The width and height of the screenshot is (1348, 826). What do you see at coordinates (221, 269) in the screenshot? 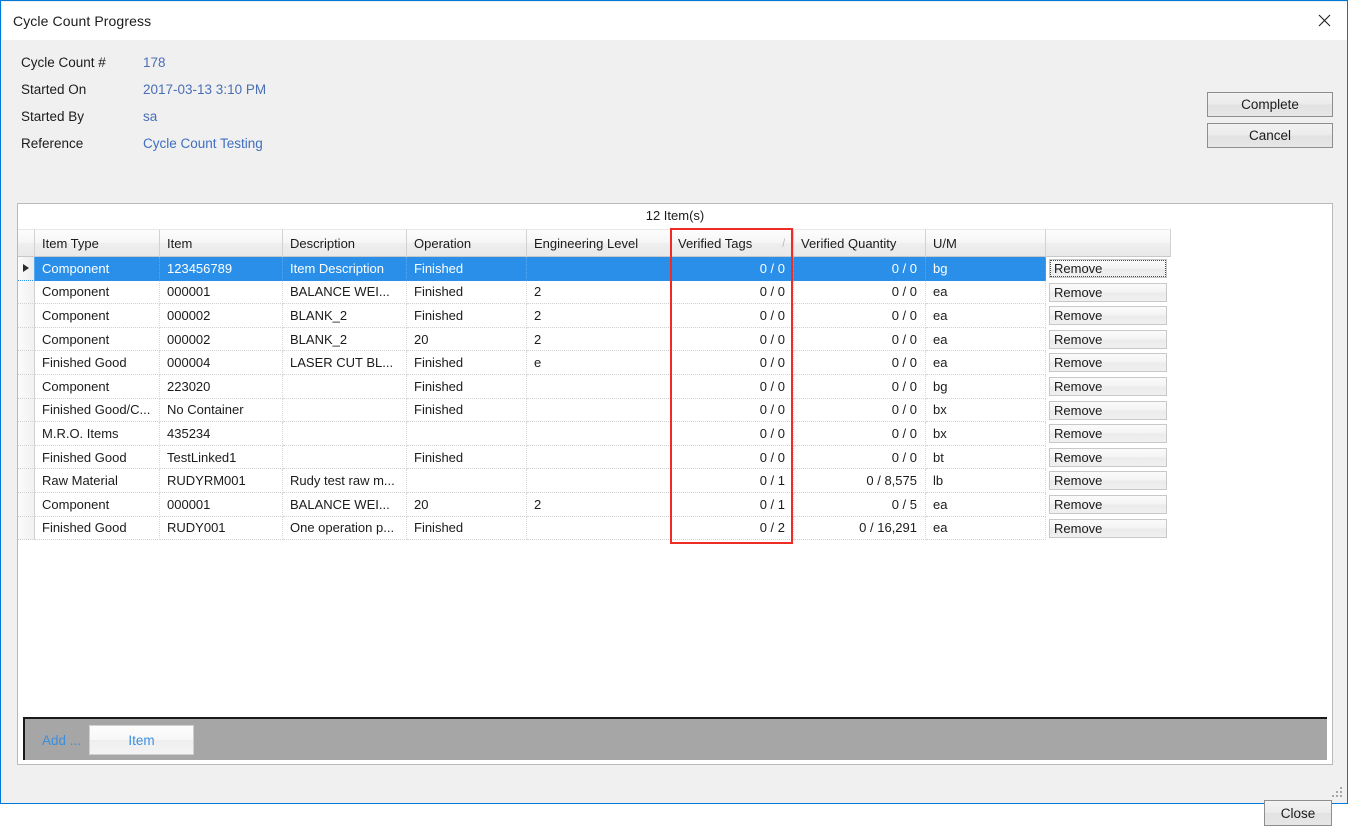
I see `cell-item: 123456789` at bounding box center [221, 269].